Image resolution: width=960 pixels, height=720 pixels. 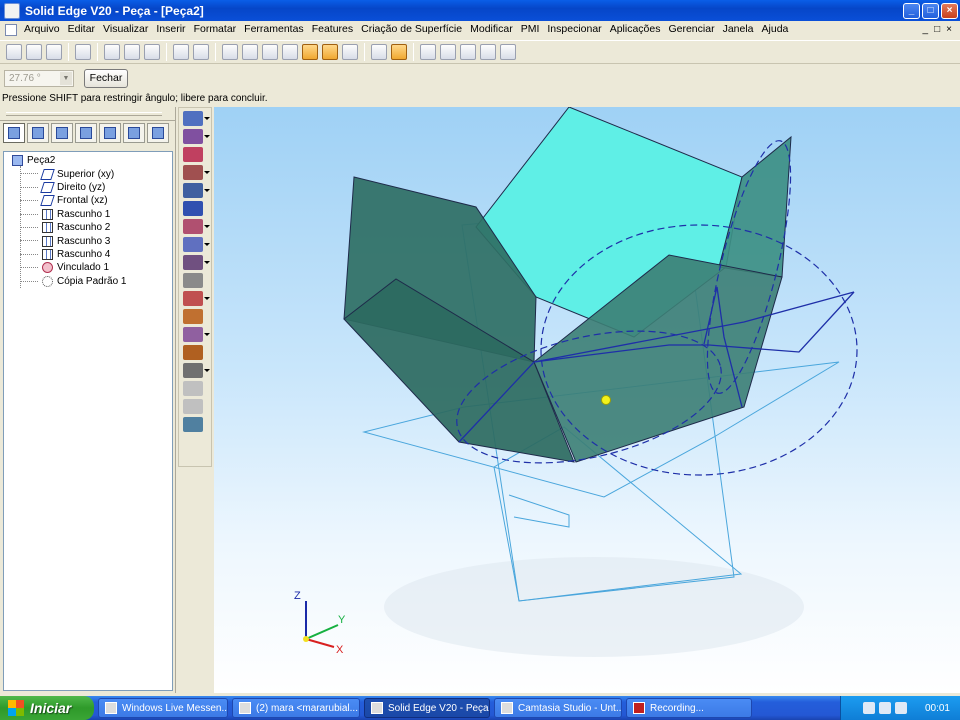 What do you see at coordinates (196, 118) in the screenshot?
I see `protrusion-icon` at bounding box center [196, 118].